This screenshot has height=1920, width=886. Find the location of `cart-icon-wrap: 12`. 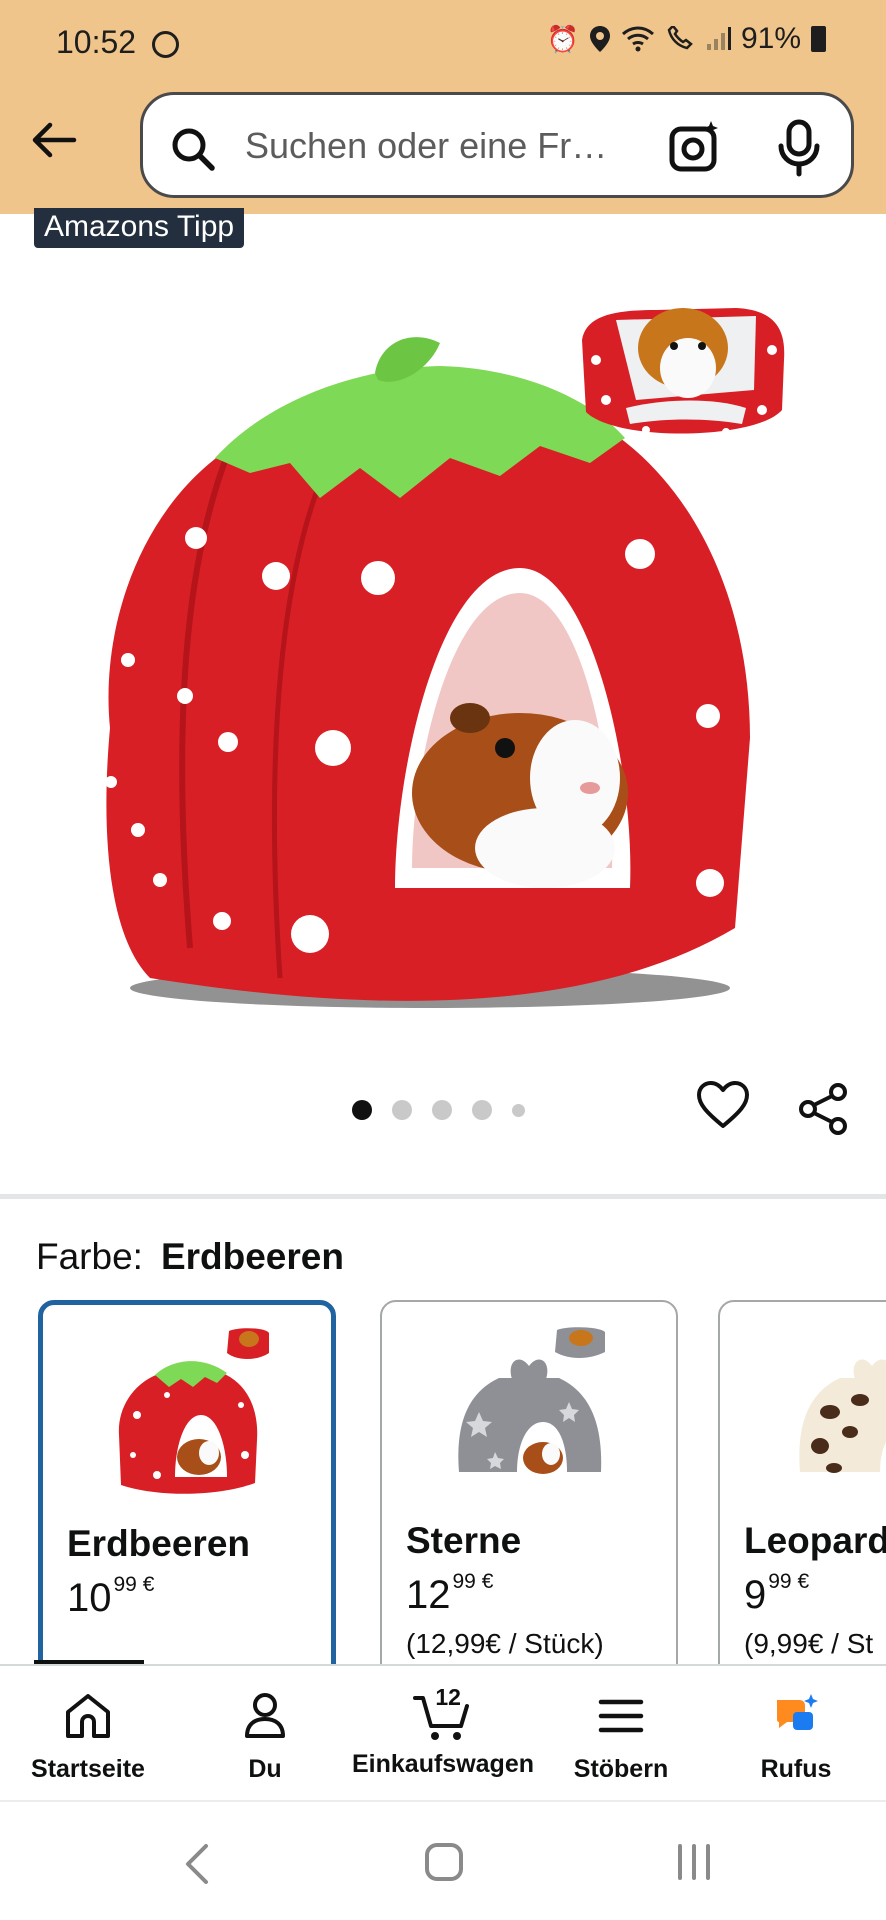

cart-icon-wrap: 12 is located at coordinates (443, 1712).